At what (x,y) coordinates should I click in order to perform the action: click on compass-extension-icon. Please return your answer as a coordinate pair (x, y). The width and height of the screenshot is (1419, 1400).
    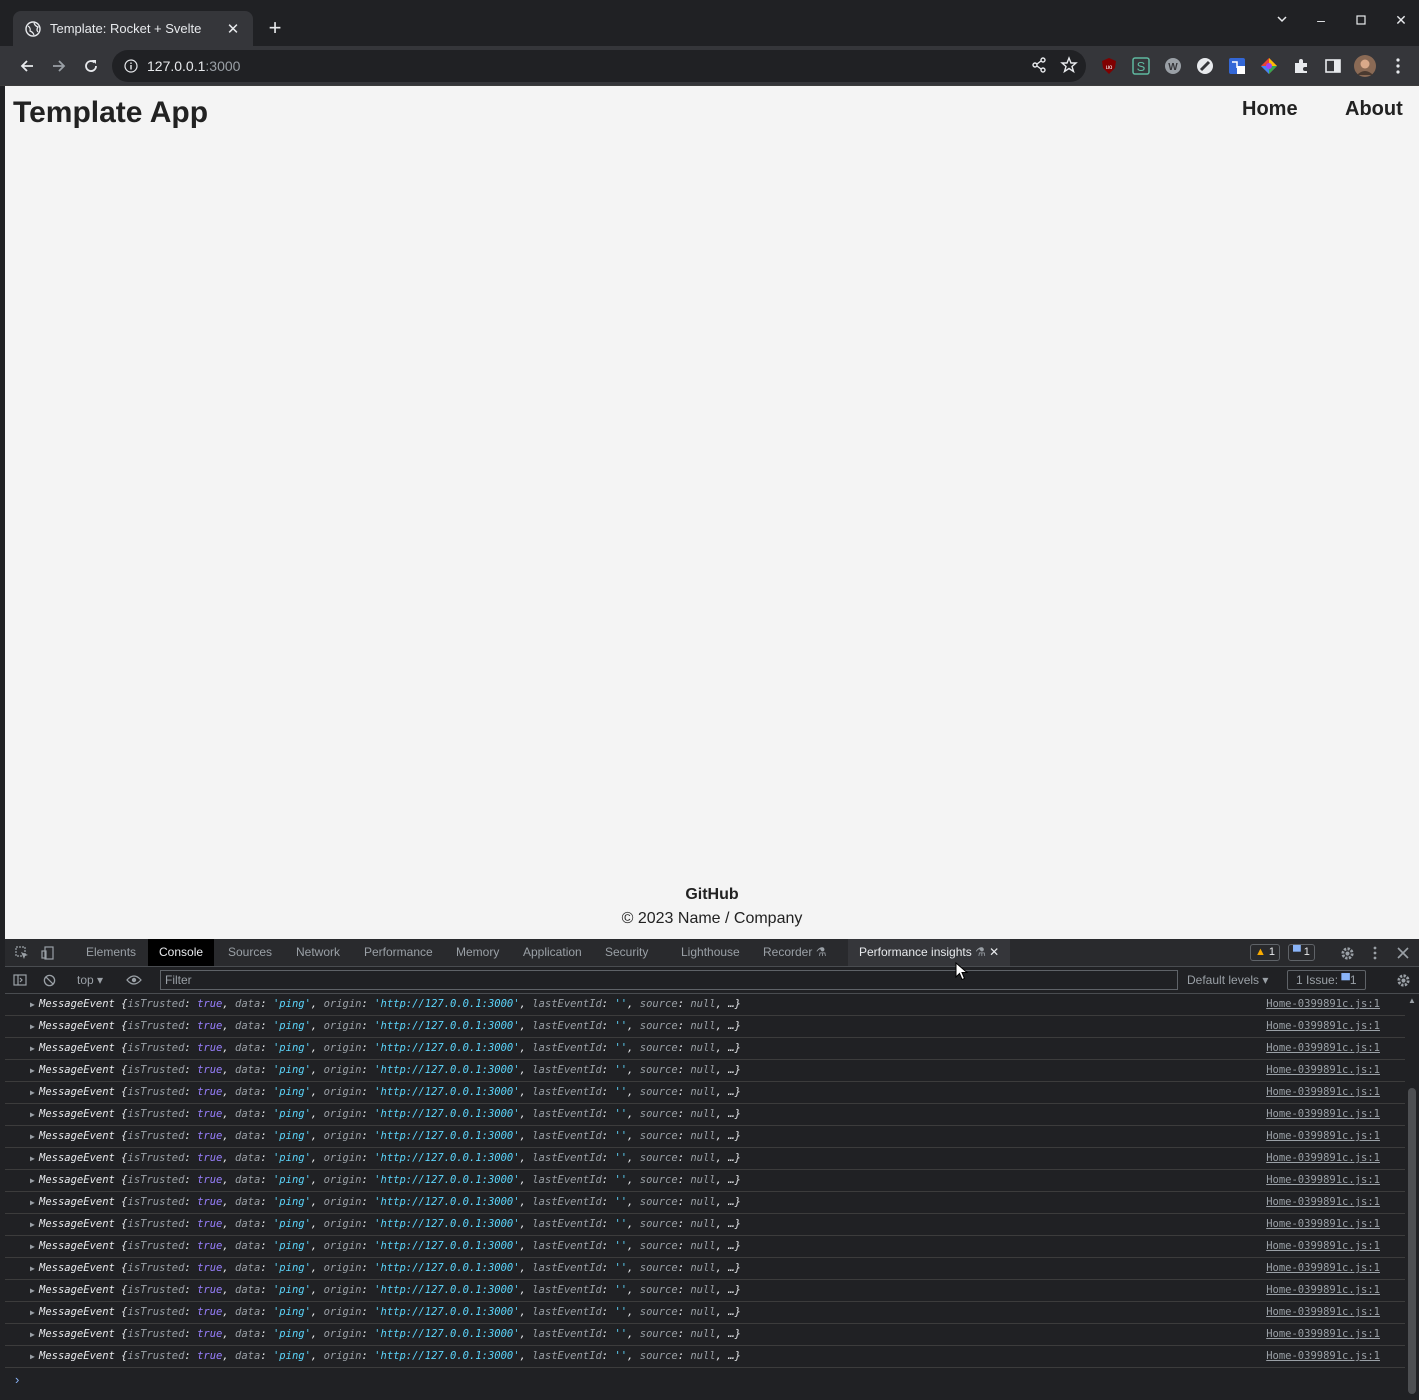
    Looking at the image, I should click on (1205, 66).